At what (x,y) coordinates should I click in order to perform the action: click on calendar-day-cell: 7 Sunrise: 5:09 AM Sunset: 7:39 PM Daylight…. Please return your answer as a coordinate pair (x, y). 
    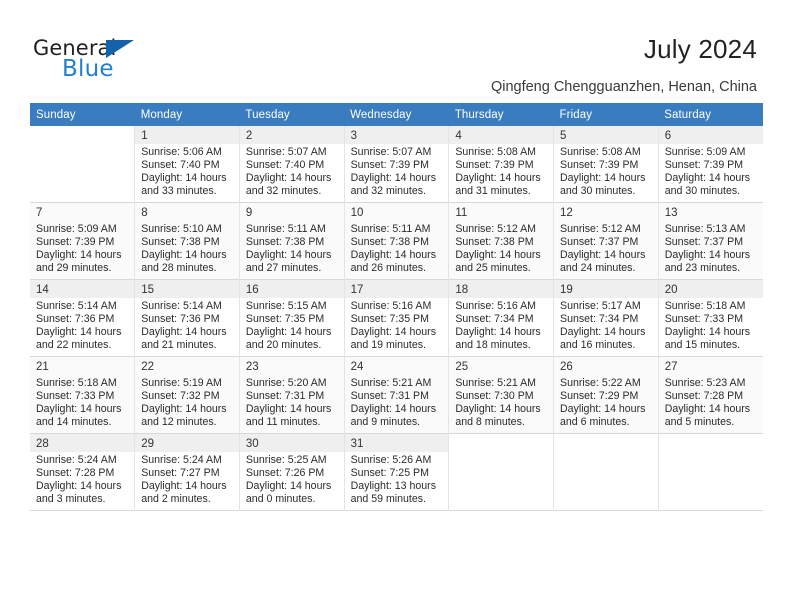
    Looking at the image, I should click on (83, 241).